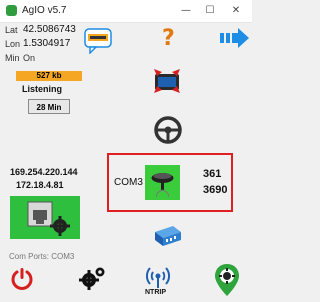 The image size is (320, 302). Describe the element at coordinates (48, 218) in the screenshot. I see `ethernet-gear-icon` at that location.